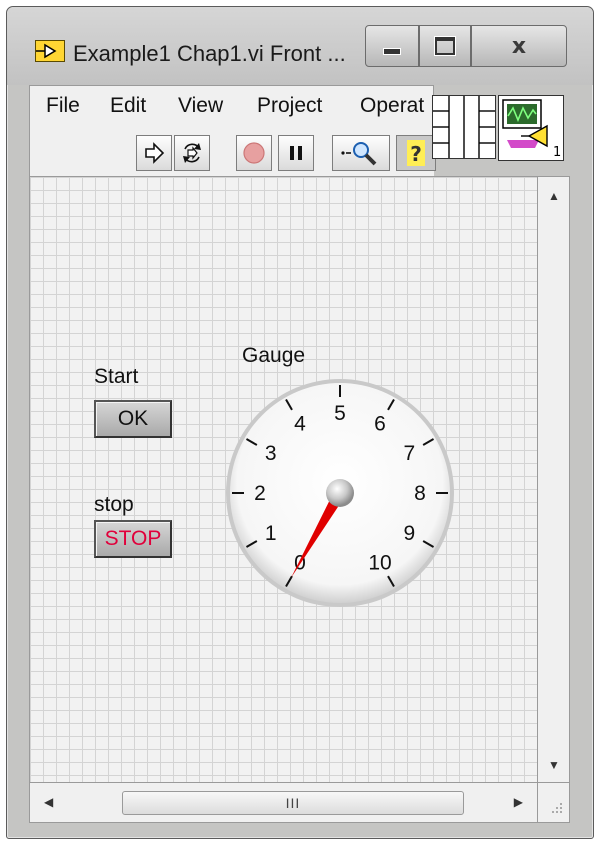 This screenshot has height=845, width=600. Describe the element at coordinates (557, 808) in the screenshot. I see `resize-grip-icon` at that location.